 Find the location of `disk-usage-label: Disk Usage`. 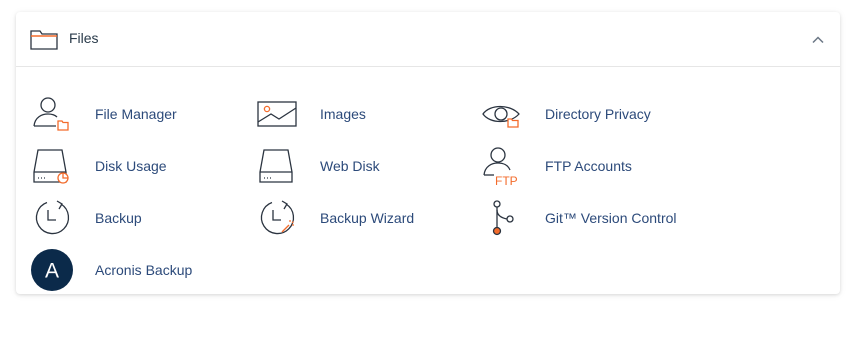

disk-usage-label: Disk Usage is located at coordinates (131, 166).